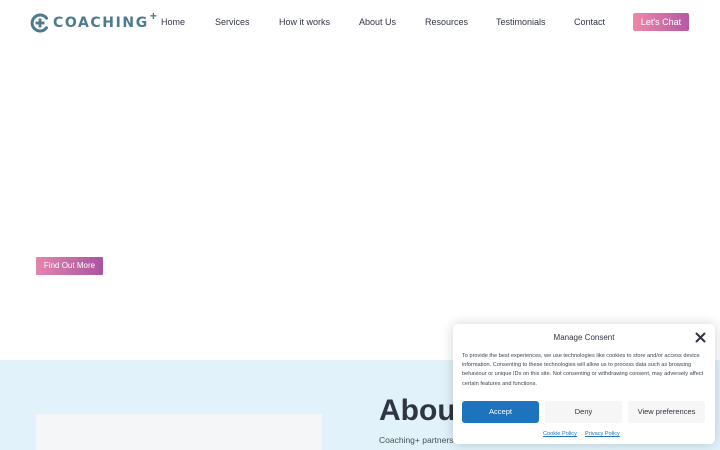  Describe the element at coordinates (69, 266) in the screenshot. I see `find-out-more-button: Find Out More` at that location.